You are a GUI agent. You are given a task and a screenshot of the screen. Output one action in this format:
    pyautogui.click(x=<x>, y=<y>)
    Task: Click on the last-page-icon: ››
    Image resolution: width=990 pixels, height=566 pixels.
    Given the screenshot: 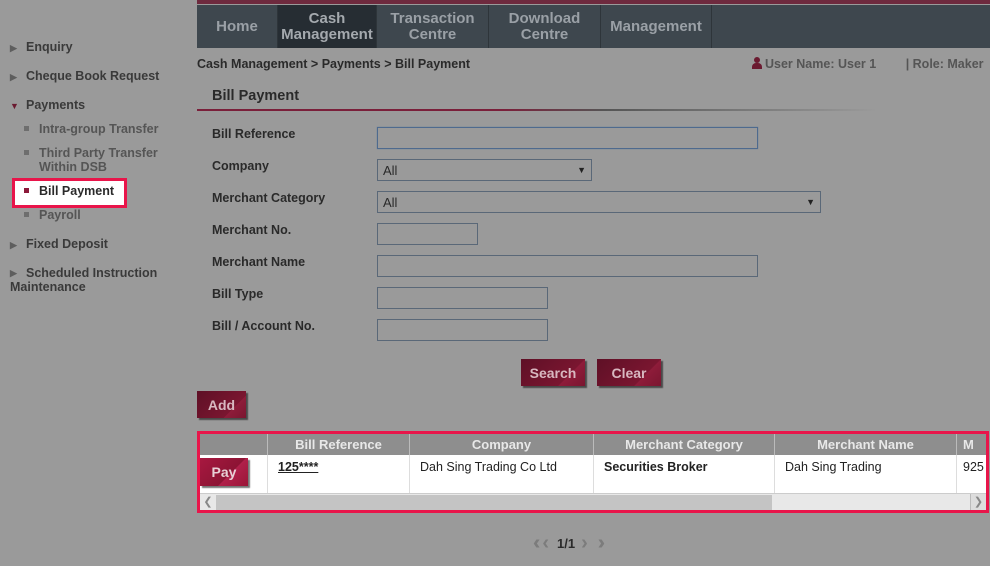 What is the action you would take?
    pyautogui.click(x=602, y=543)
    